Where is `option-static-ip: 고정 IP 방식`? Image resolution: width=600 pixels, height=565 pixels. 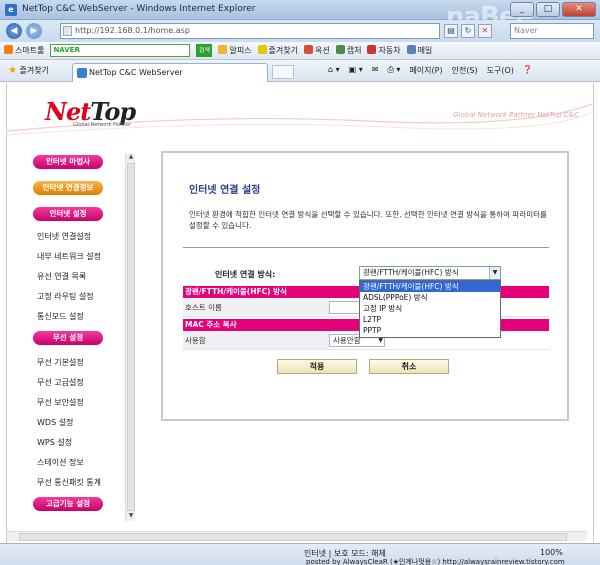 option-static-ip: 고정 IP 방식 is located at coordinates (430, 308).